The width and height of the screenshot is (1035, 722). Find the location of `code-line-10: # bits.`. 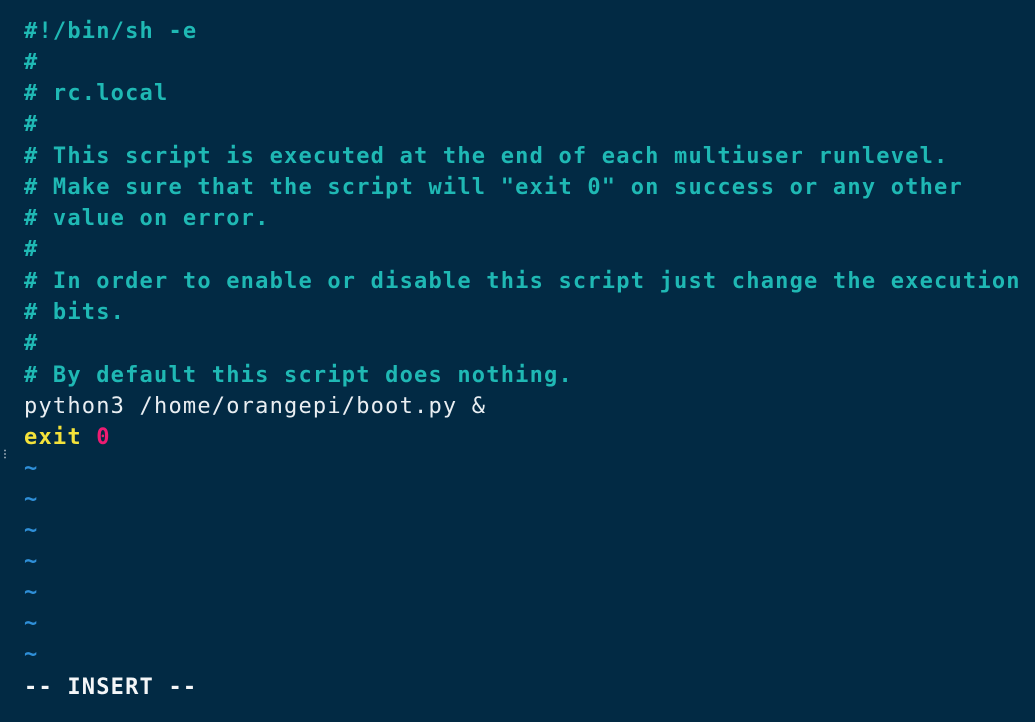

code-line-10: # bits. is located at coordinates (75, 312).